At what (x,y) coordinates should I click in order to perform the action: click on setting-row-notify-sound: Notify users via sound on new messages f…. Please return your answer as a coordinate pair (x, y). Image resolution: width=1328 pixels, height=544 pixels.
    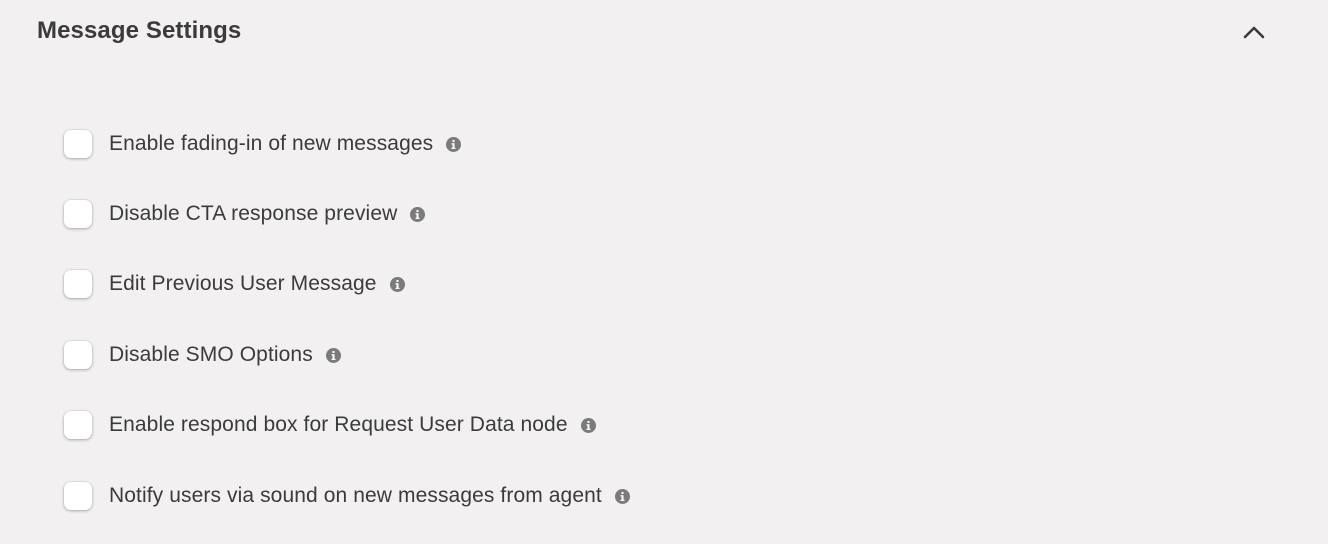
    Looking at the image, I should click on (347, 496).